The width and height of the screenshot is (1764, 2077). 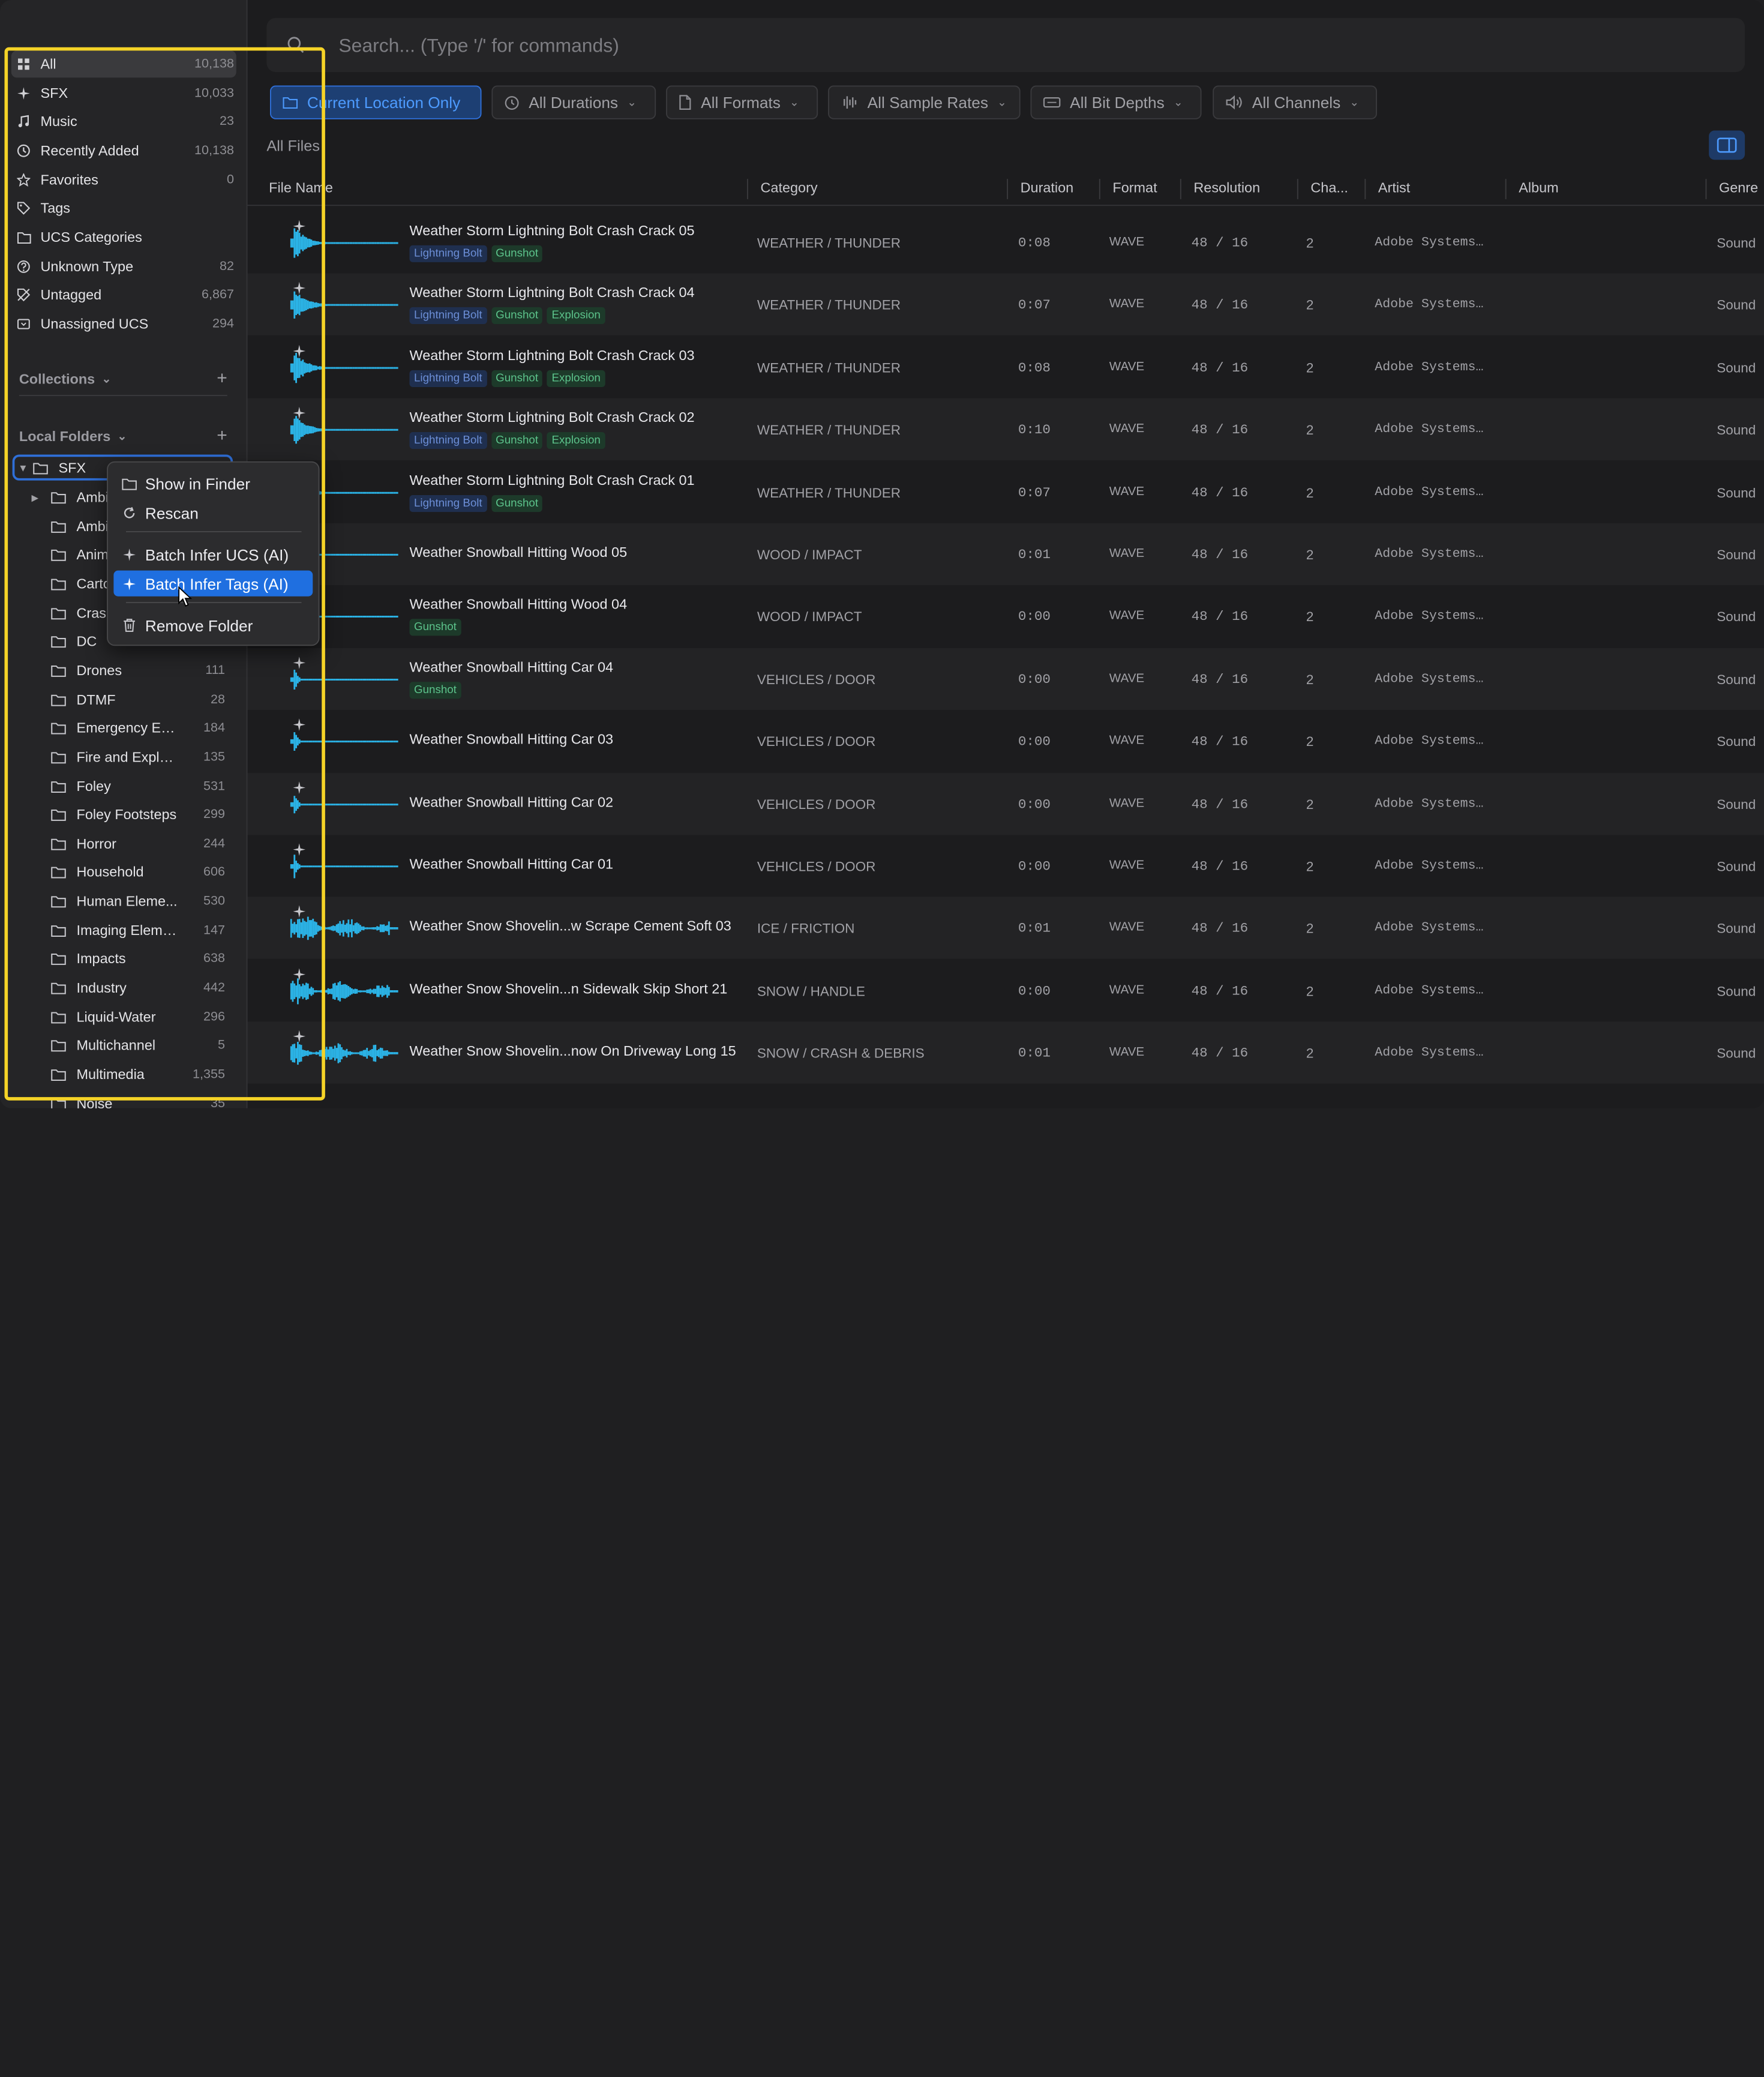 What do you see at coordinates (129, 1016) in the screenshot?
I see `folder-item: Liquid-Water296` at bounding box center [129, 1016].